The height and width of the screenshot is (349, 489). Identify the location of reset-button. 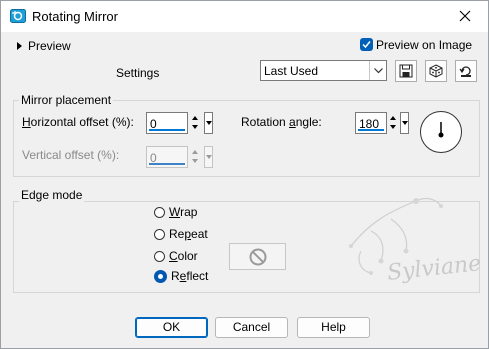
(466, 71).